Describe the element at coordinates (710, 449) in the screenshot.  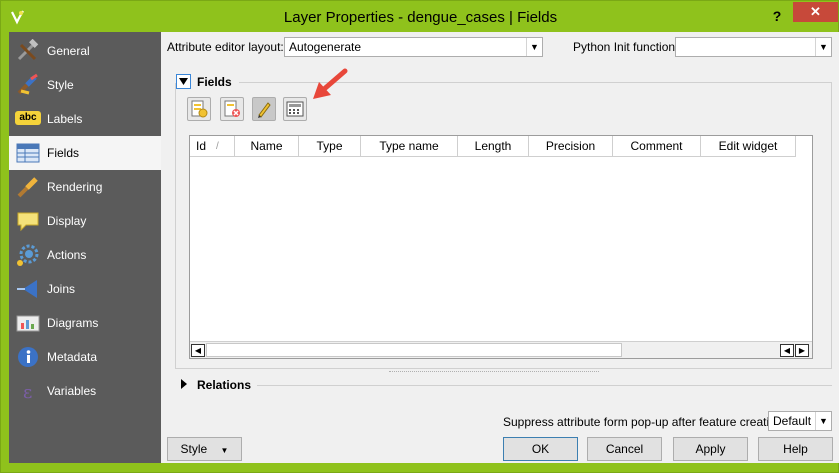
I see `apply-button: Apply` at that location.